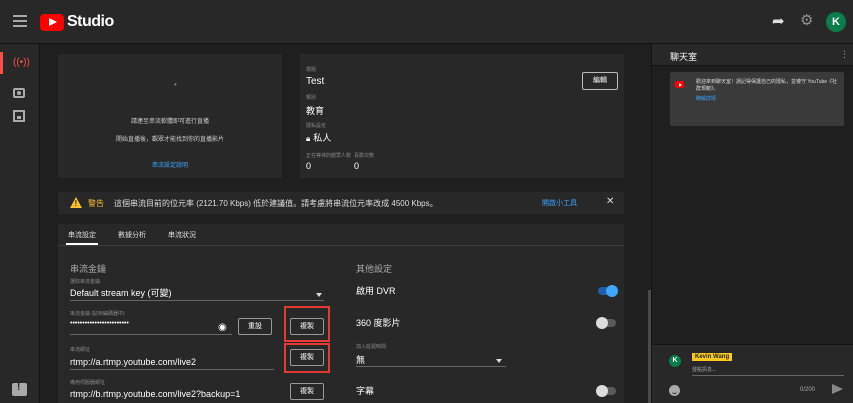 The image size is (853, 403). What do you see at coordinates (88, 383) in the screenshot?
I see `backup-url-label: 備用伺服器網址` at bounding box center [88, 383].